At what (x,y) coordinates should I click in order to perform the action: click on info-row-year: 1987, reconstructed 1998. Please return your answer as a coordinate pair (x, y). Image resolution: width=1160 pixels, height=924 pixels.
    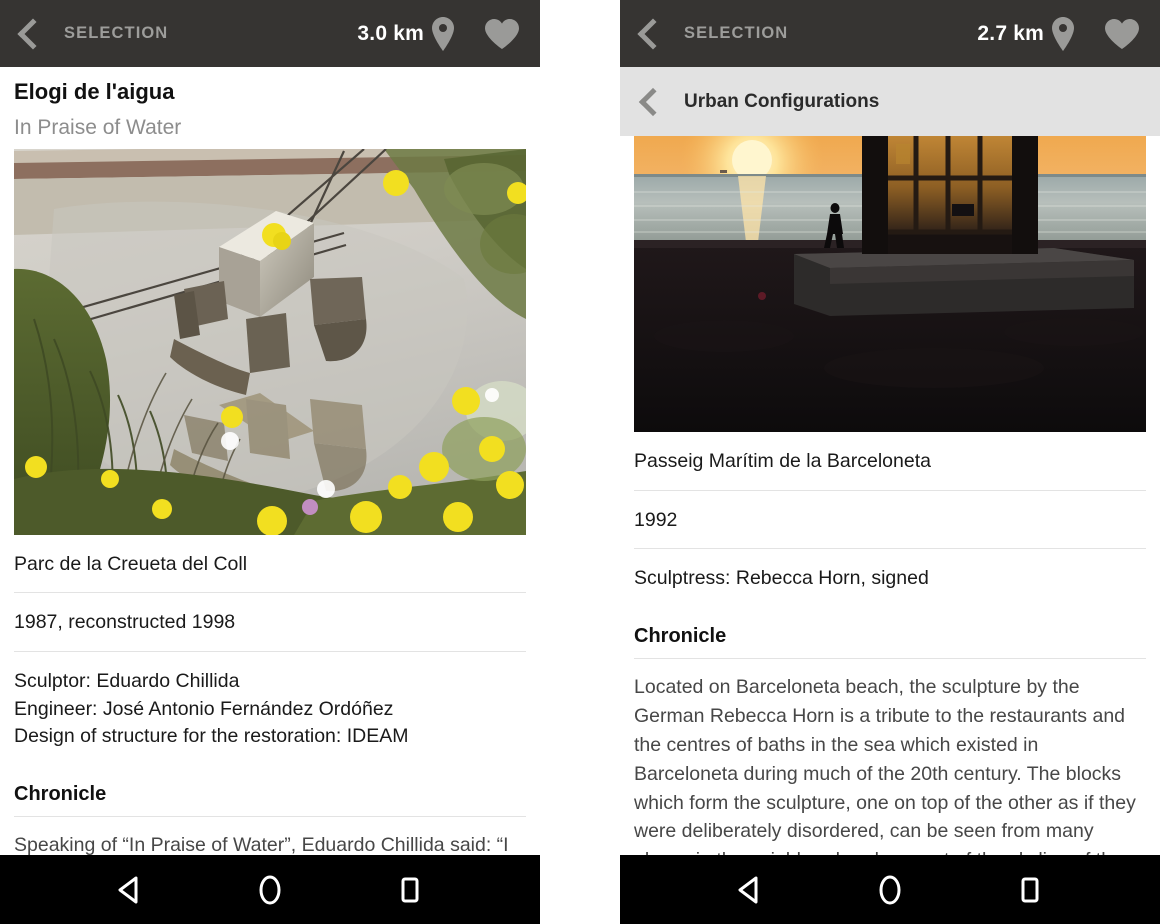
    Looking at the image, I should click on (270, 622).